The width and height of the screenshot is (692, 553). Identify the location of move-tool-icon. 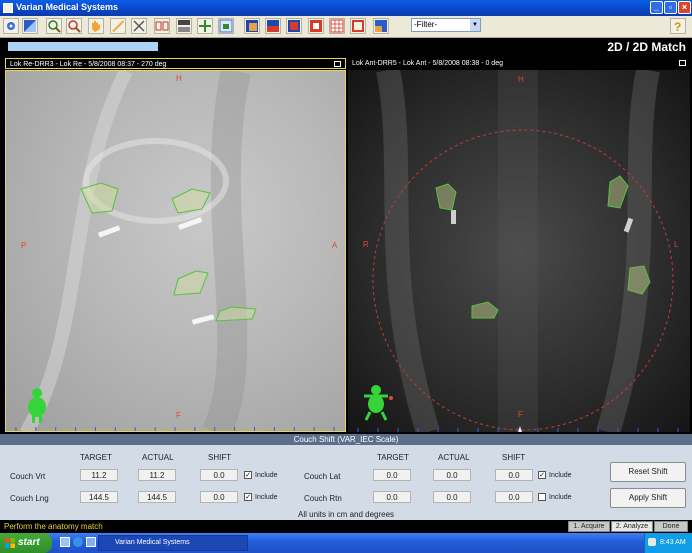
(205, 26).